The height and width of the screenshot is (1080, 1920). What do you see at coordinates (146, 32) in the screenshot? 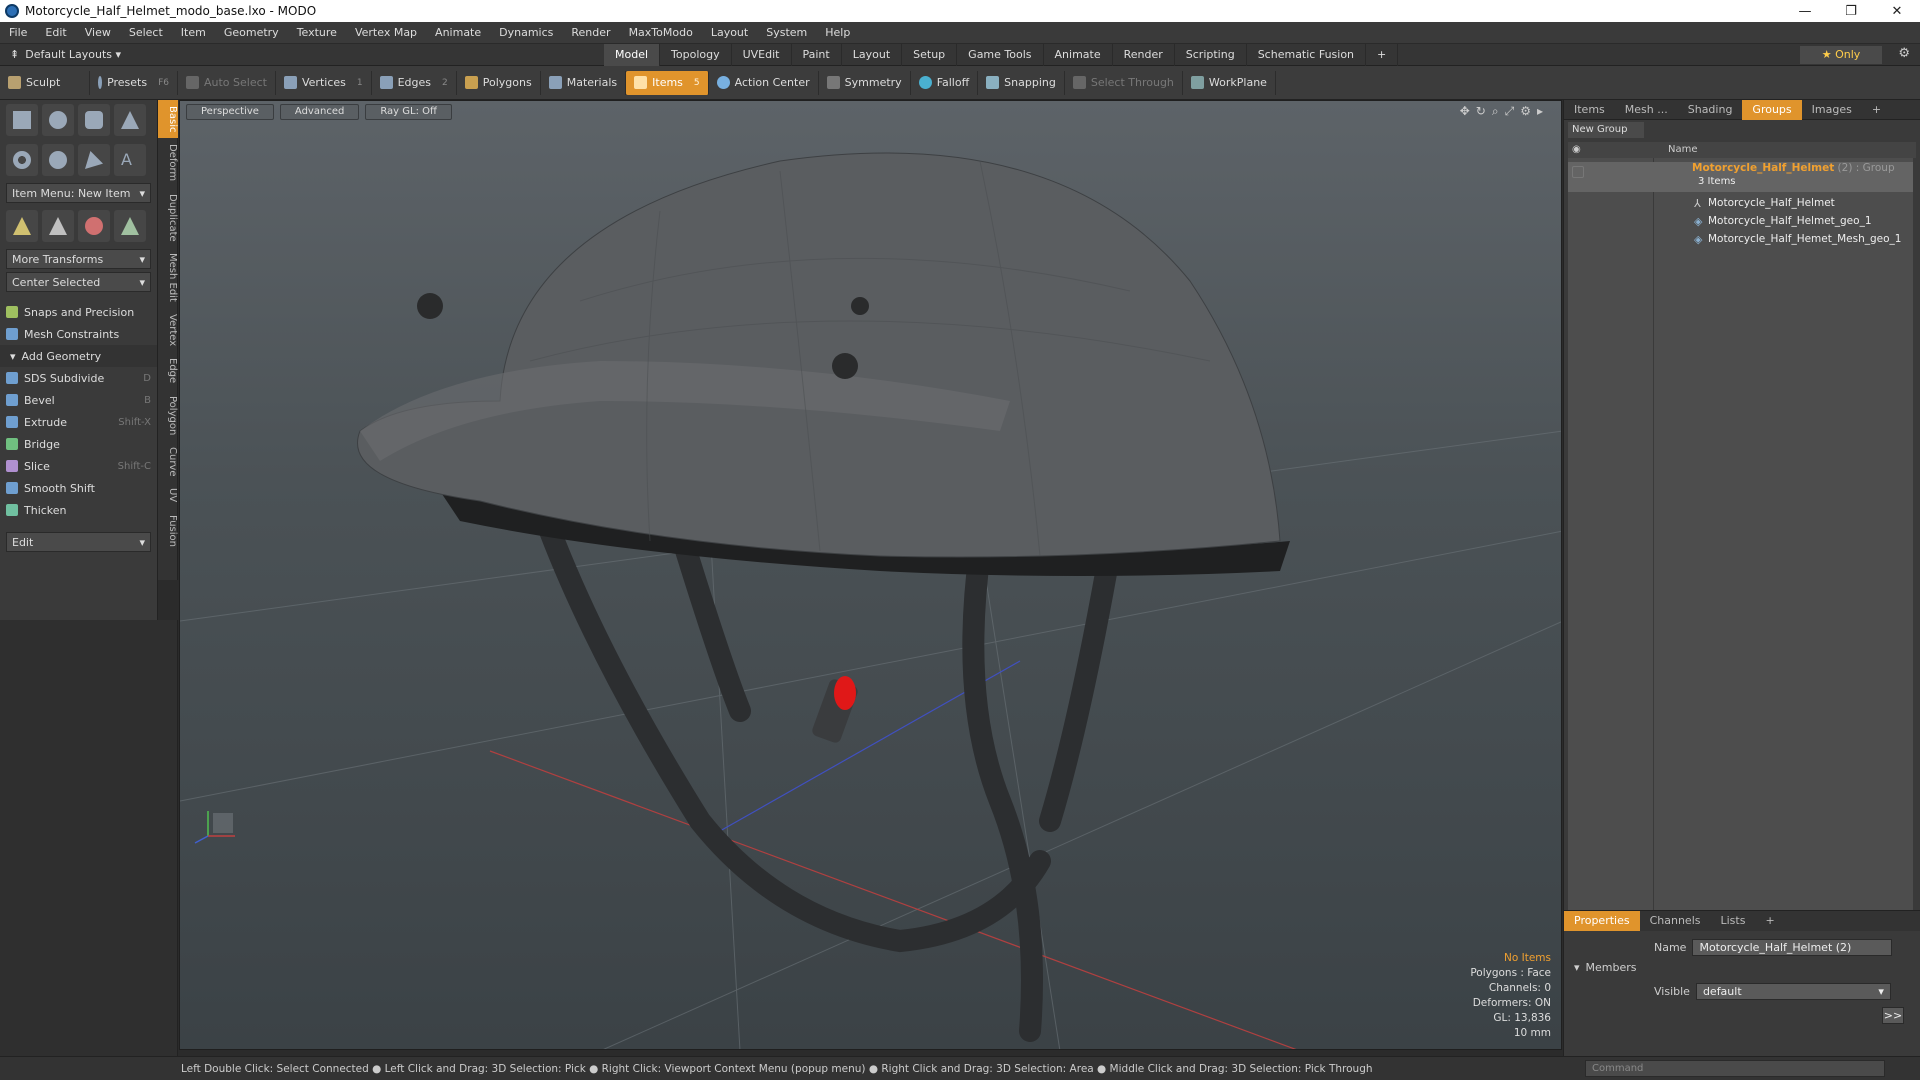
I see `menu-select: Select` at bounding box center [146, 32].